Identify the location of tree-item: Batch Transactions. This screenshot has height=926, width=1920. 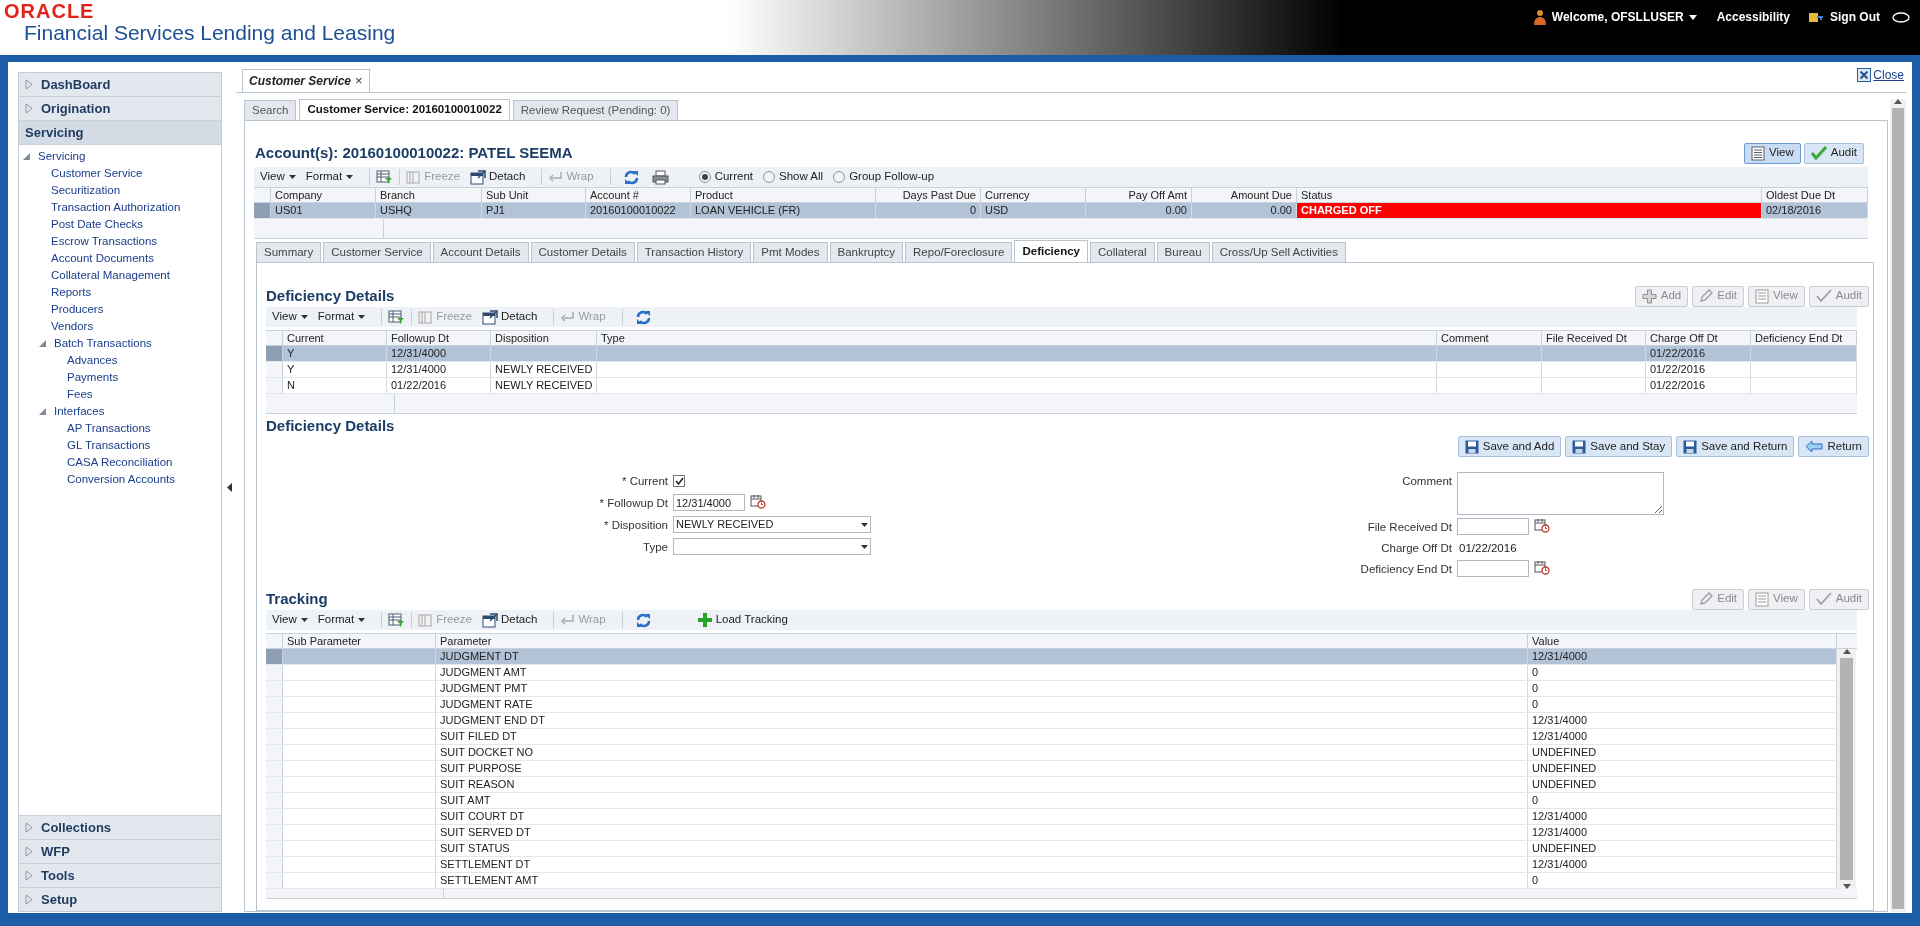
(103, 343).